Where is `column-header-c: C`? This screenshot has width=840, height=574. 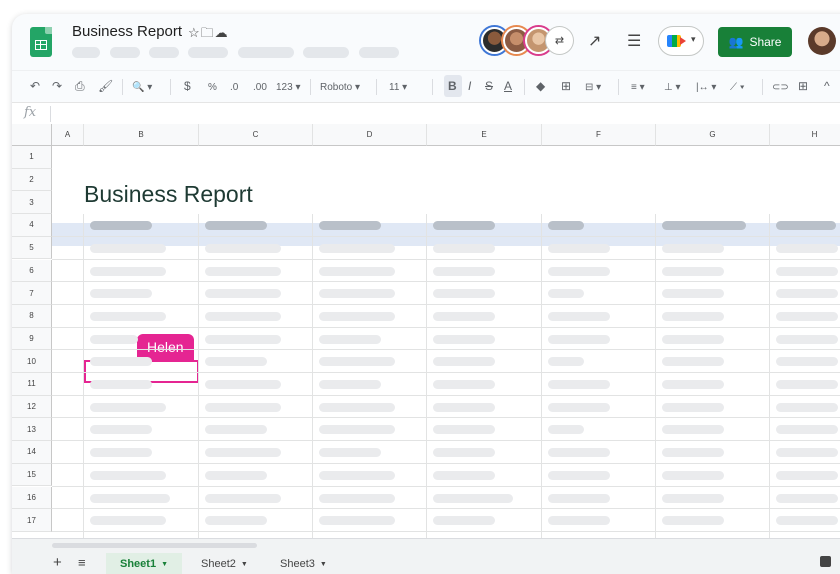 column-header-c: C is located at coordinates (256, 135).